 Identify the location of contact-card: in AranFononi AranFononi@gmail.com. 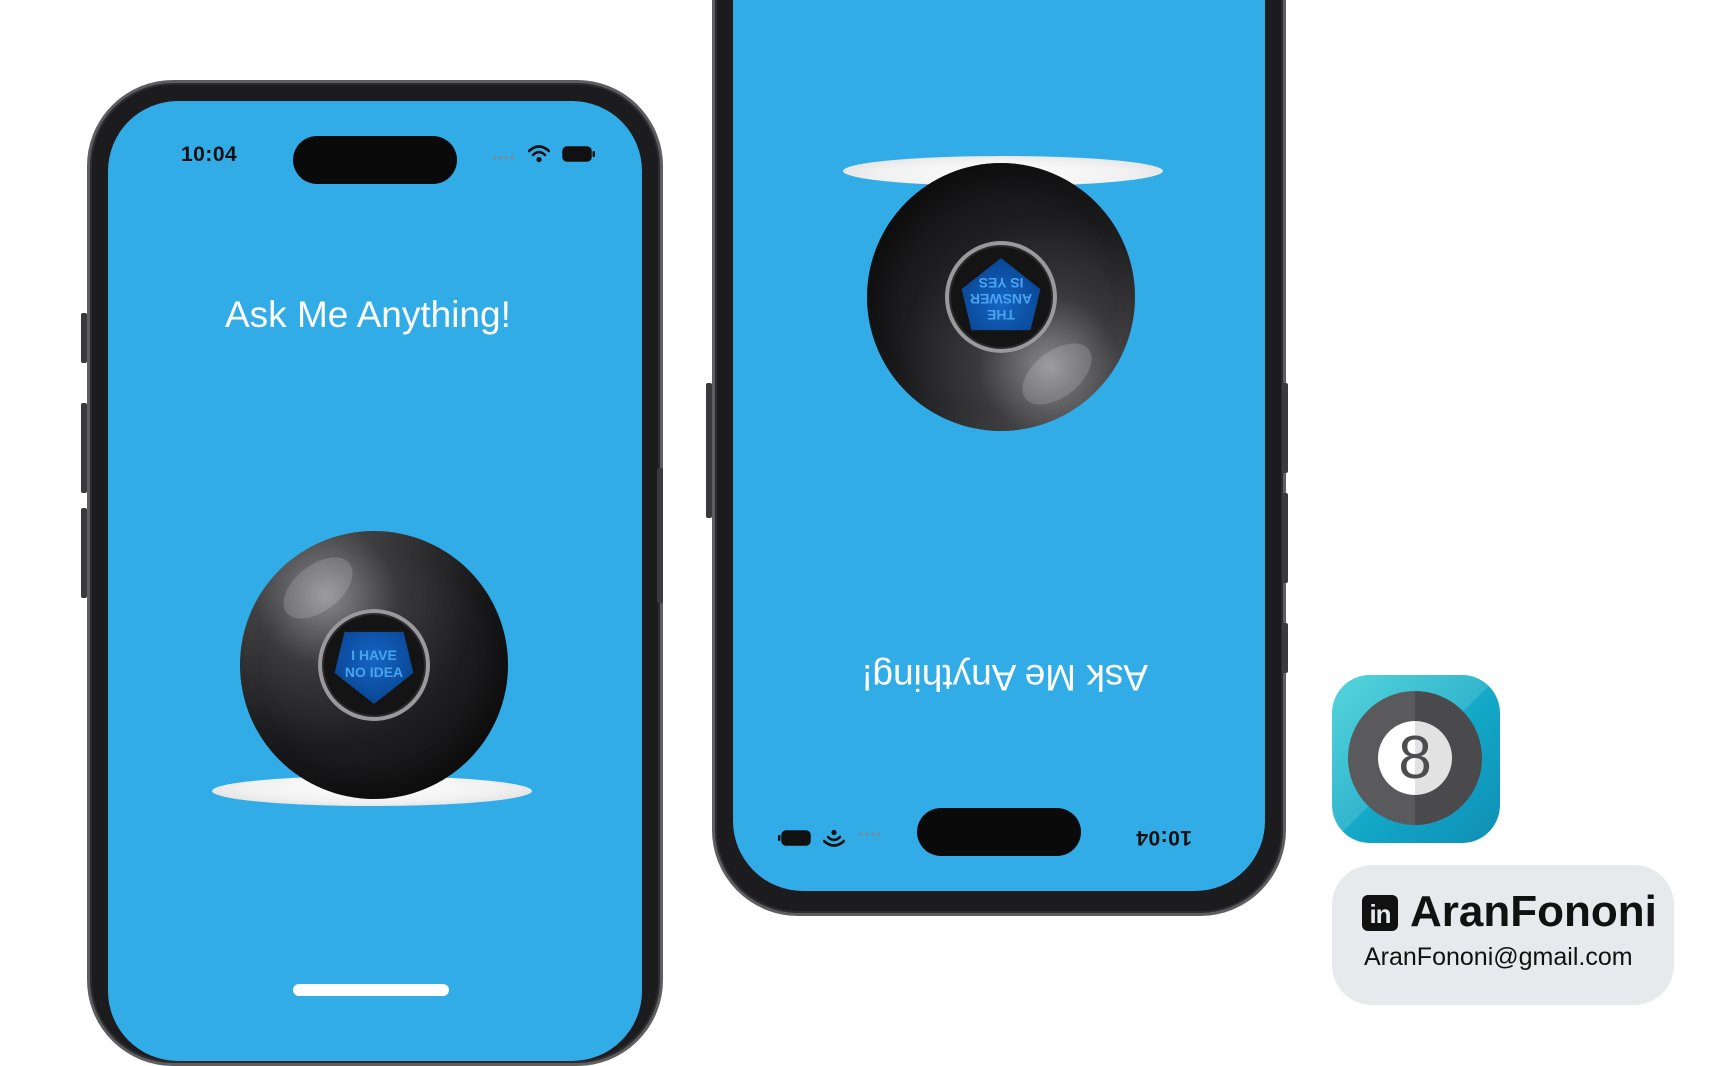
(1503, 935).